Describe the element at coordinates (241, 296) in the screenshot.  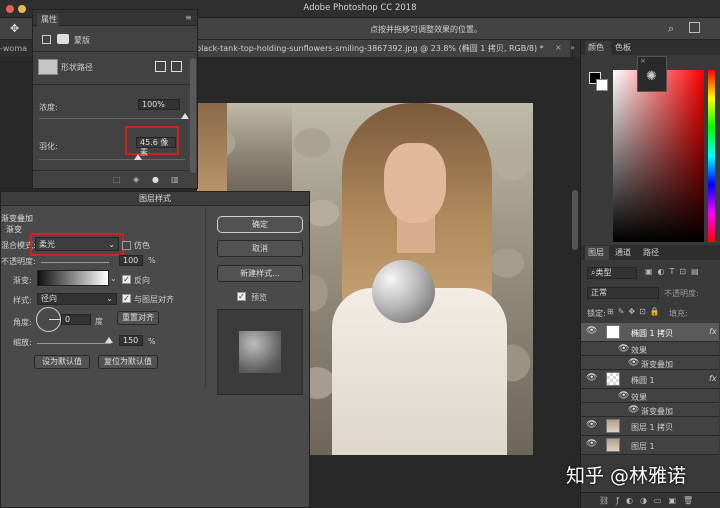
I see `preview-checkbox: ✓` at that location.